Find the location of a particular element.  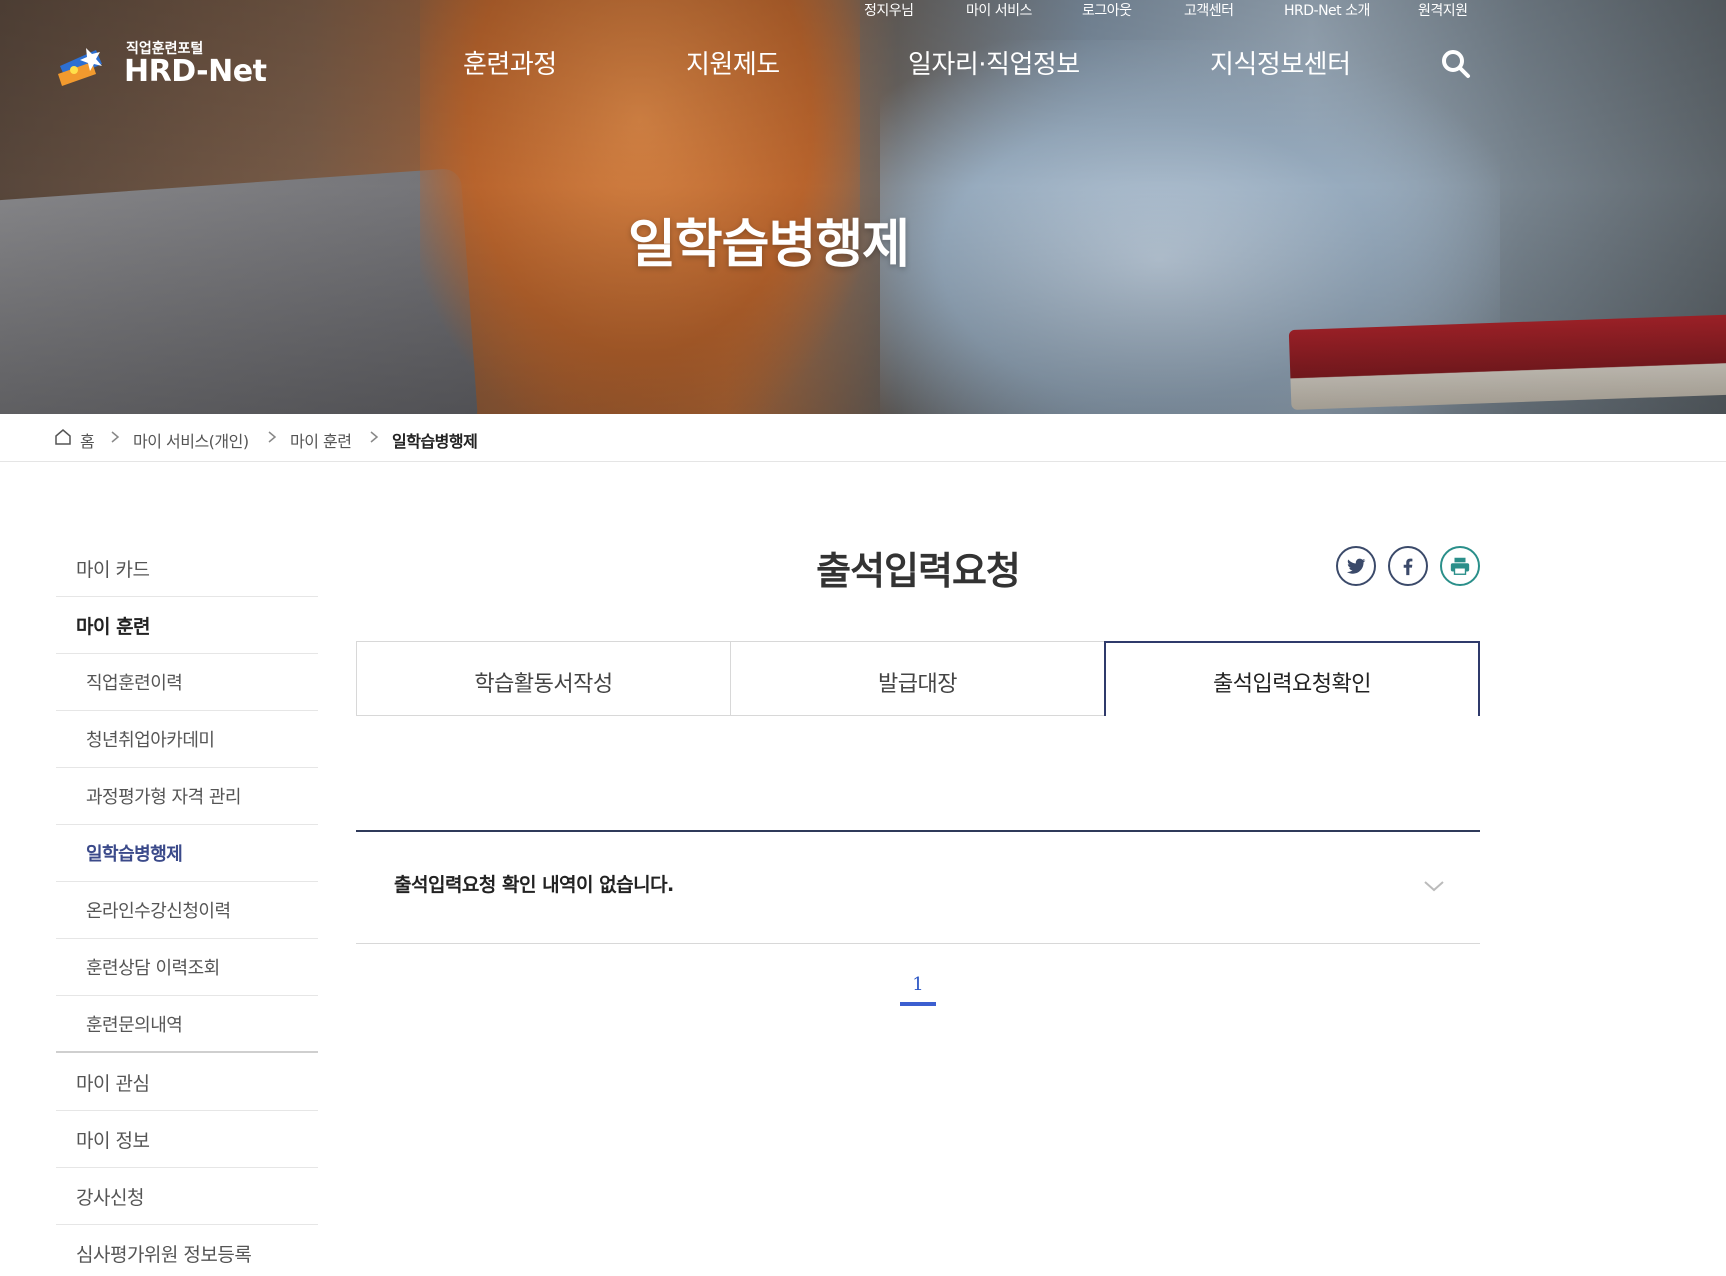

home-icon is located at coordinates (63, 437).